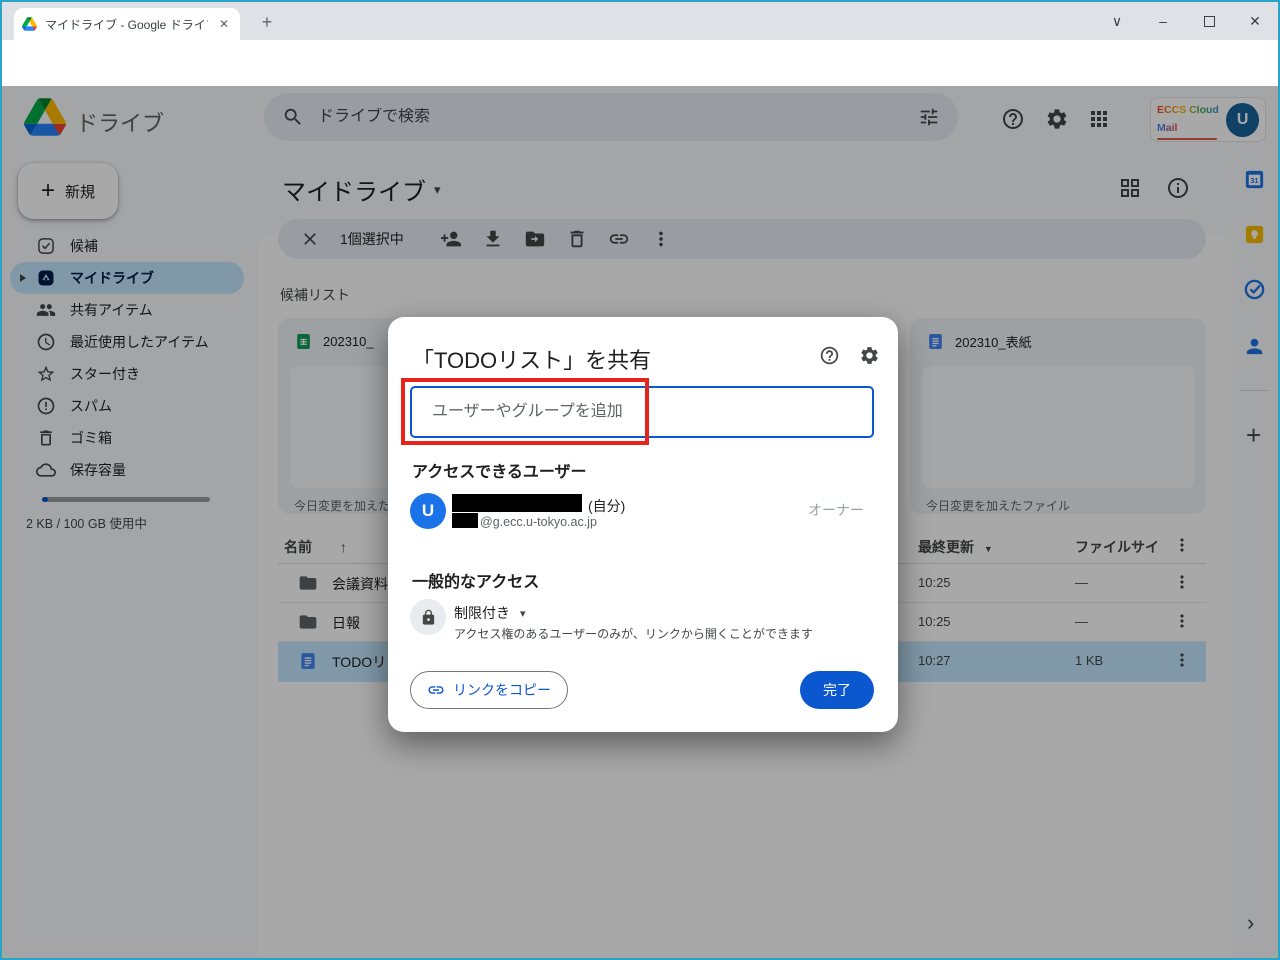 This screenshot has height=960, width=1280. Describe the element at coordinates (428, 617) in the screenshot. I see `restricted-lock-icon` at that location.